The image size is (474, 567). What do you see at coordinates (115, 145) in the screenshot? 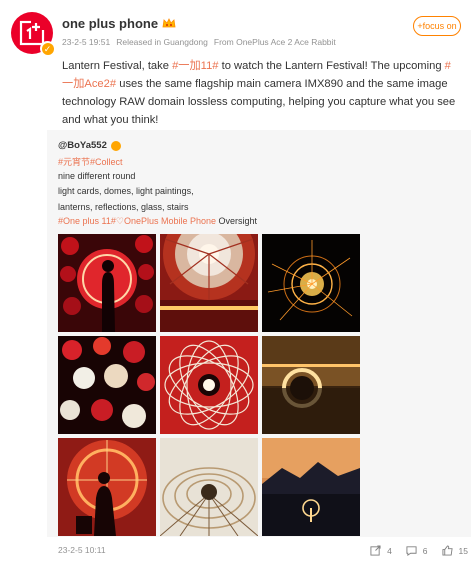
I see `verified-icon` at bounding box center [115, 145].